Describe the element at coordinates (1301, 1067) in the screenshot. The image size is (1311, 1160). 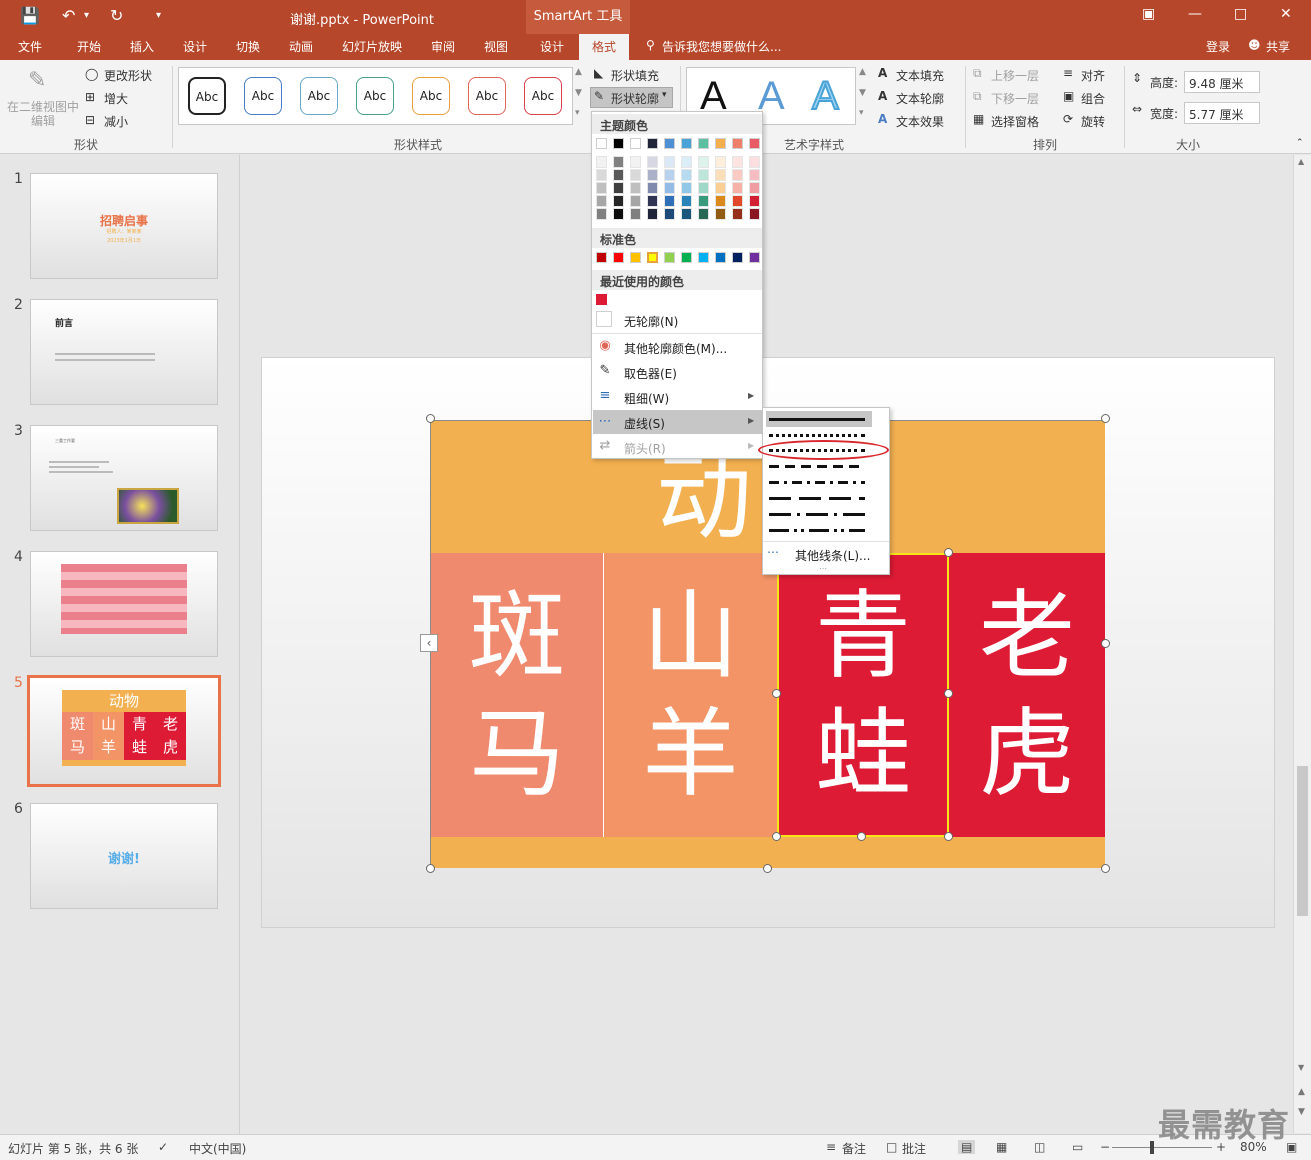
I see `scroll-down-icon: ▼` at that location.